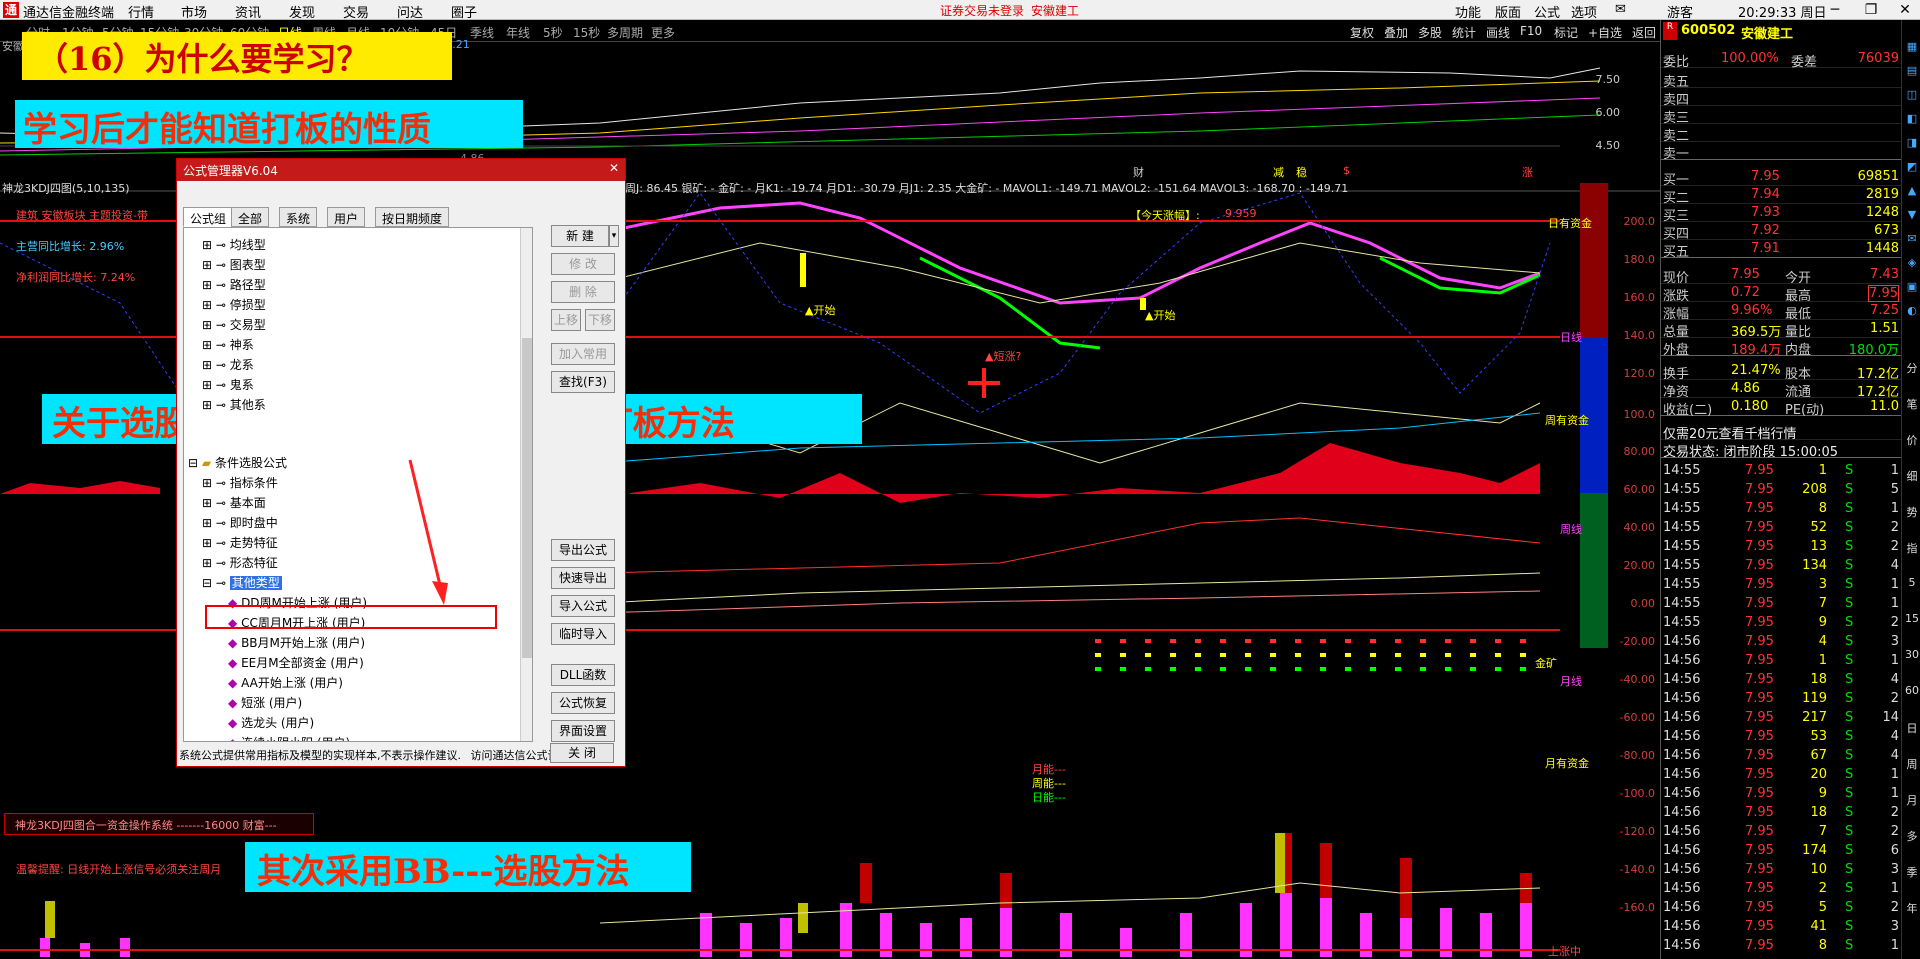 This screenshot has height=959, width=1920. Describe the element at coordinates (1911, 369) in the screenshot. I see `period-shortcut: 分` at that location.